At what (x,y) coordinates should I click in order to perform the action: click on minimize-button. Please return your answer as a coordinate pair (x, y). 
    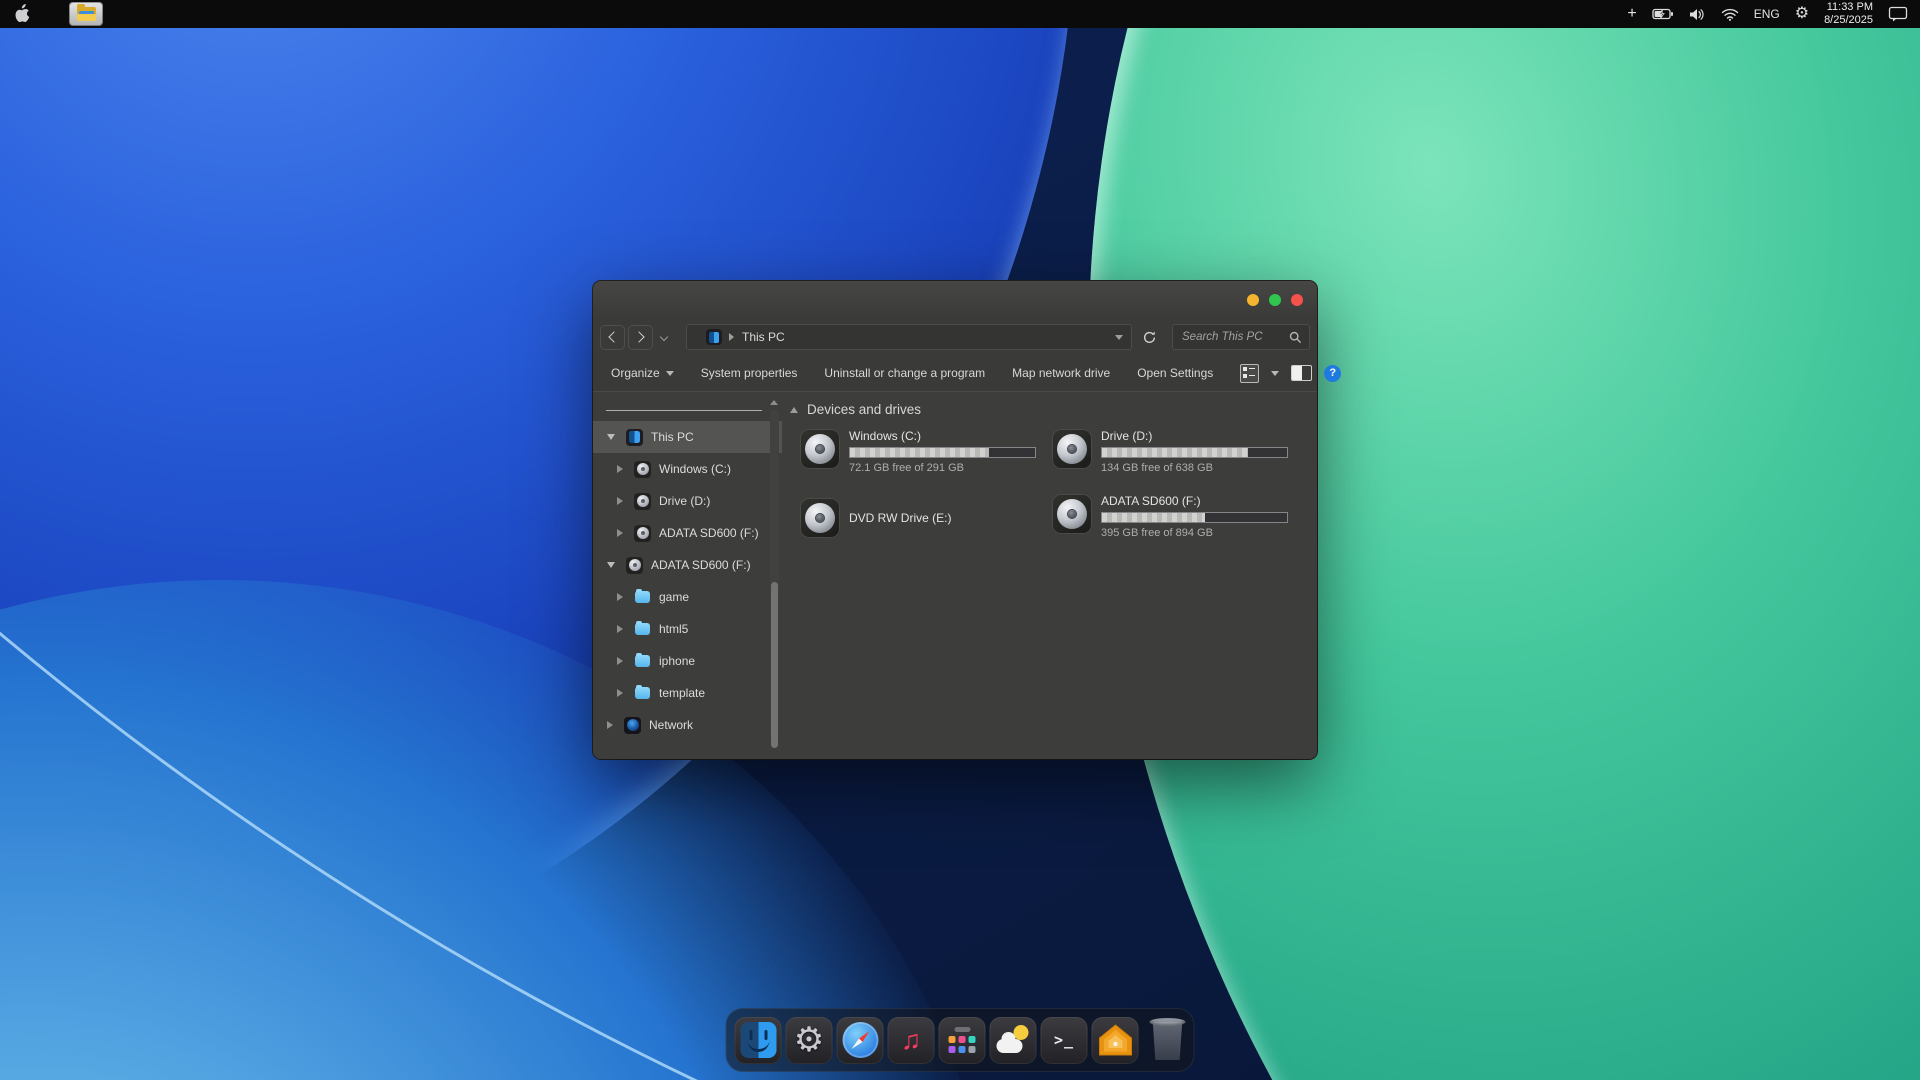
    Looking at the image, I should click on (1253, 300).